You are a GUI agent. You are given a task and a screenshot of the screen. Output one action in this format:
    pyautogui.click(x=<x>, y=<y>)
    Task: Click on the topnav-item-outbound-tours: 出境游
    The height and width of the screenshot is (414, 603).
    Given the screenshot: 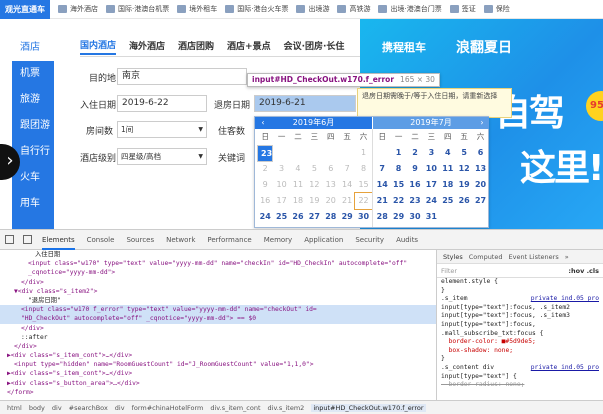 What is the action you would take?
    pyautogui.click(x=312, y=9)
    